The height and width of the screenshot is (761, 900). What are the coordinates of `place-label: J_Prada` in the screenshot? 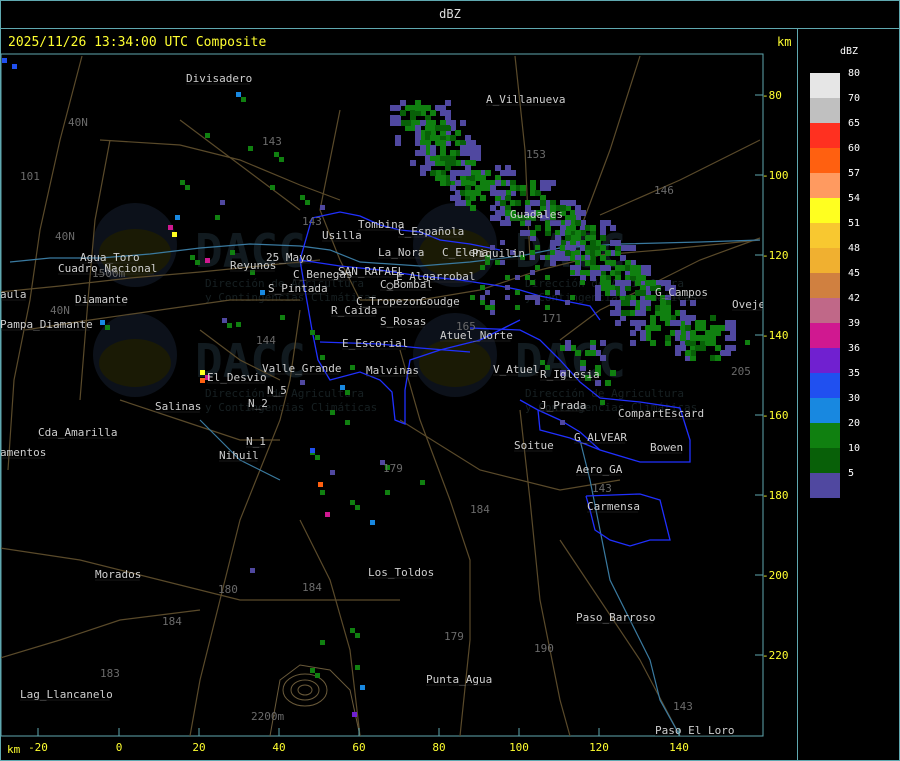 It's located at (563, 405).